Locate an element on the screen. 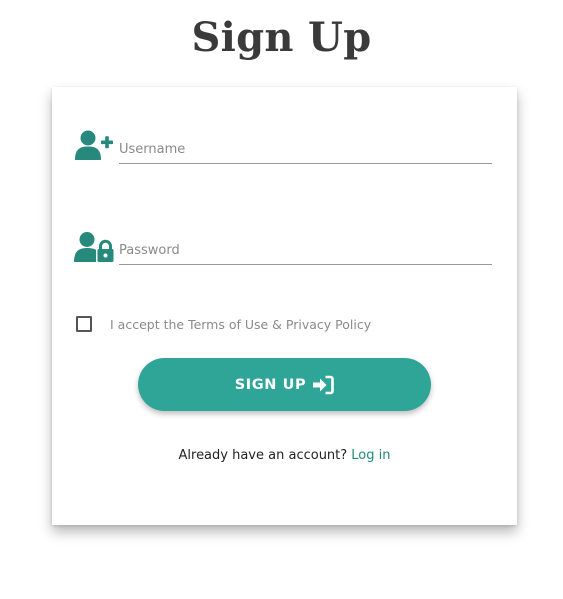 This screenshot has height=599, width=563. sign-up-button: SIGN UP is located at coordinates (284, 384).